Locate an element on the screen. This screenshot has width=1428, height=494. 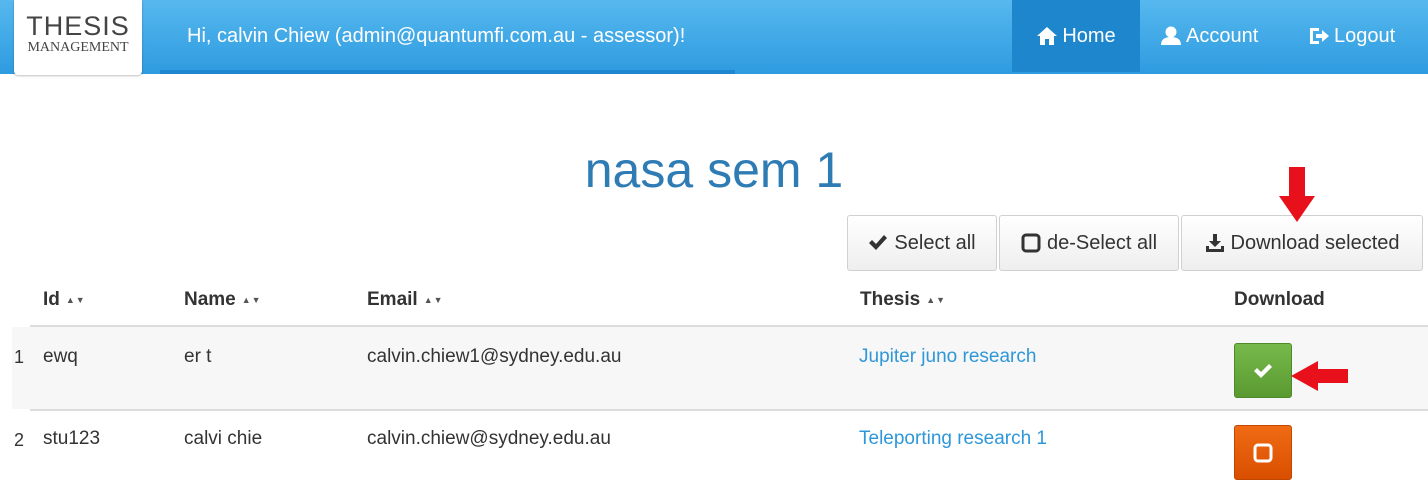
download-selected-label: Download selected is located at coordinates (1315, 242).